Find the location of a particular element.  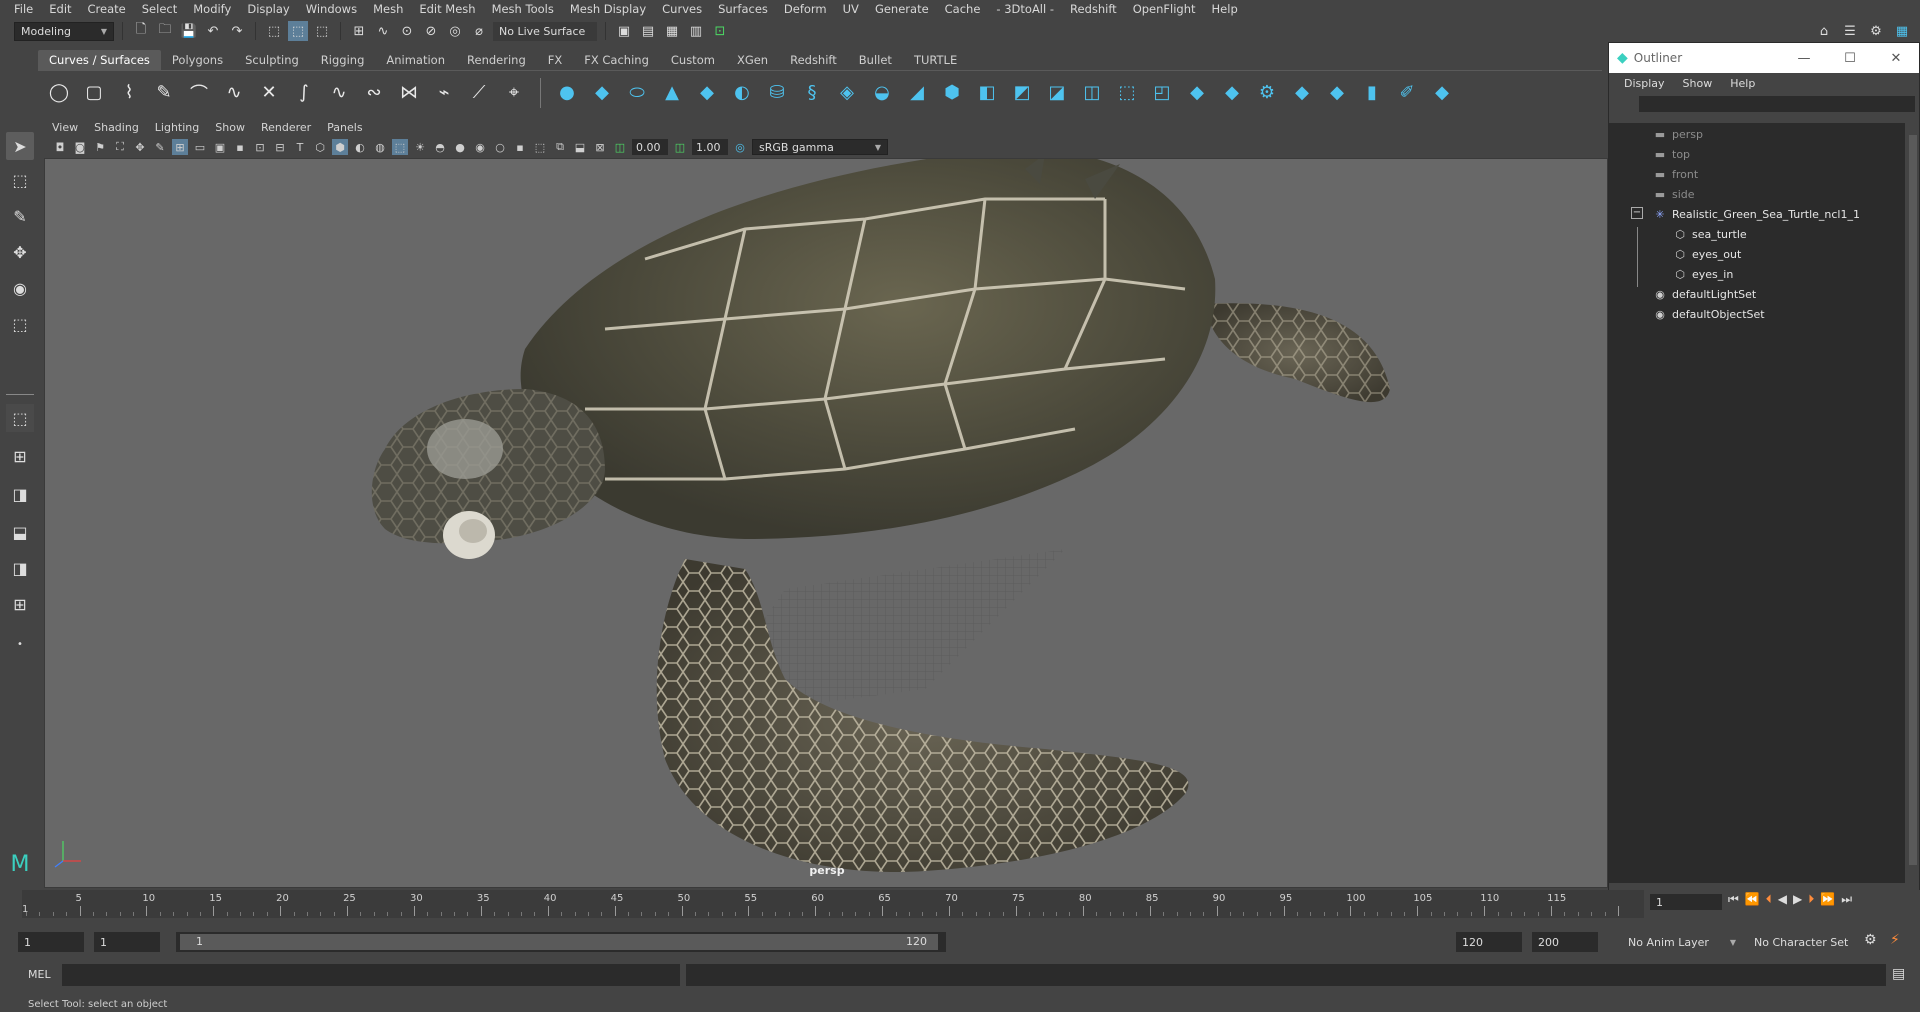

menu-openflight: OpenFlight is located at coordinates (1164, 9).